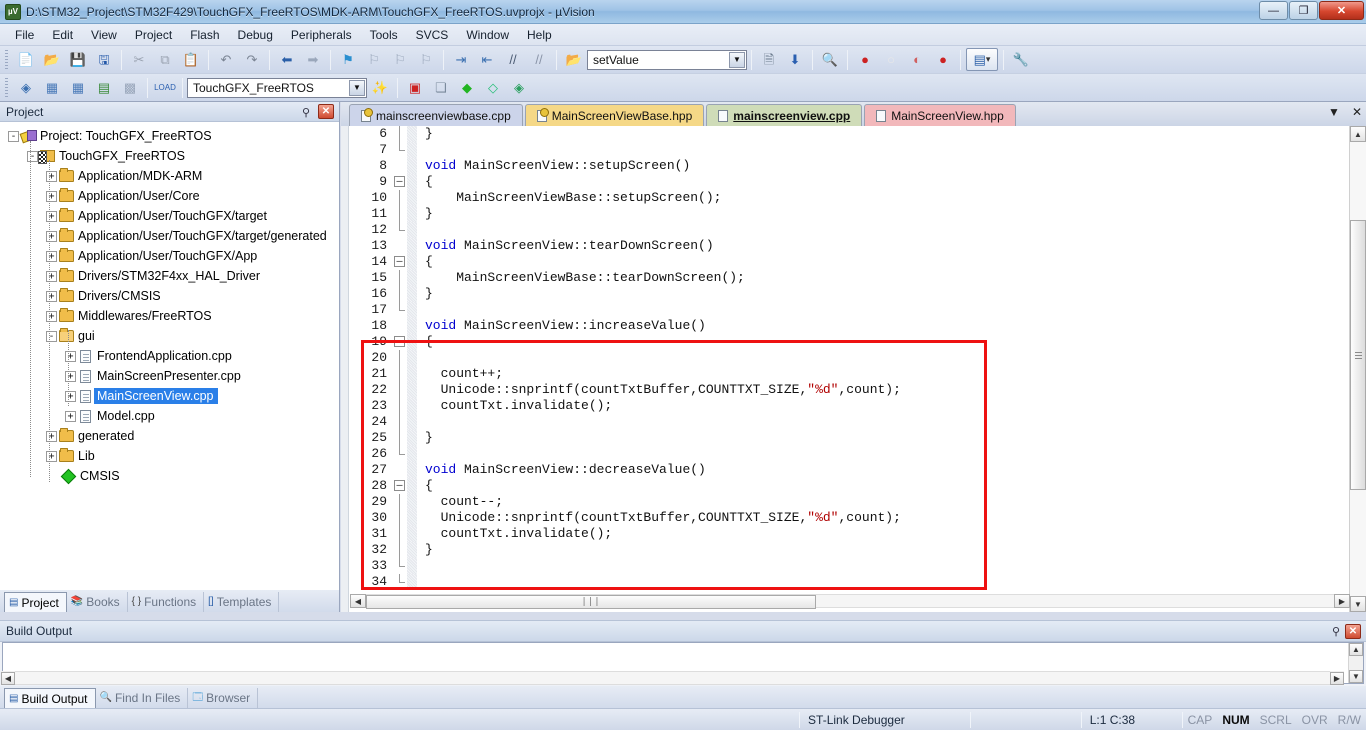 Image resolution: width=1366 pixels, height=730 pixels. What do you see at coordinates (784, 115) in the screenshot?
I see `editor-tab-mainscreenview-cpp: mainscreenview.cpp` at bounding box center [784, 115].